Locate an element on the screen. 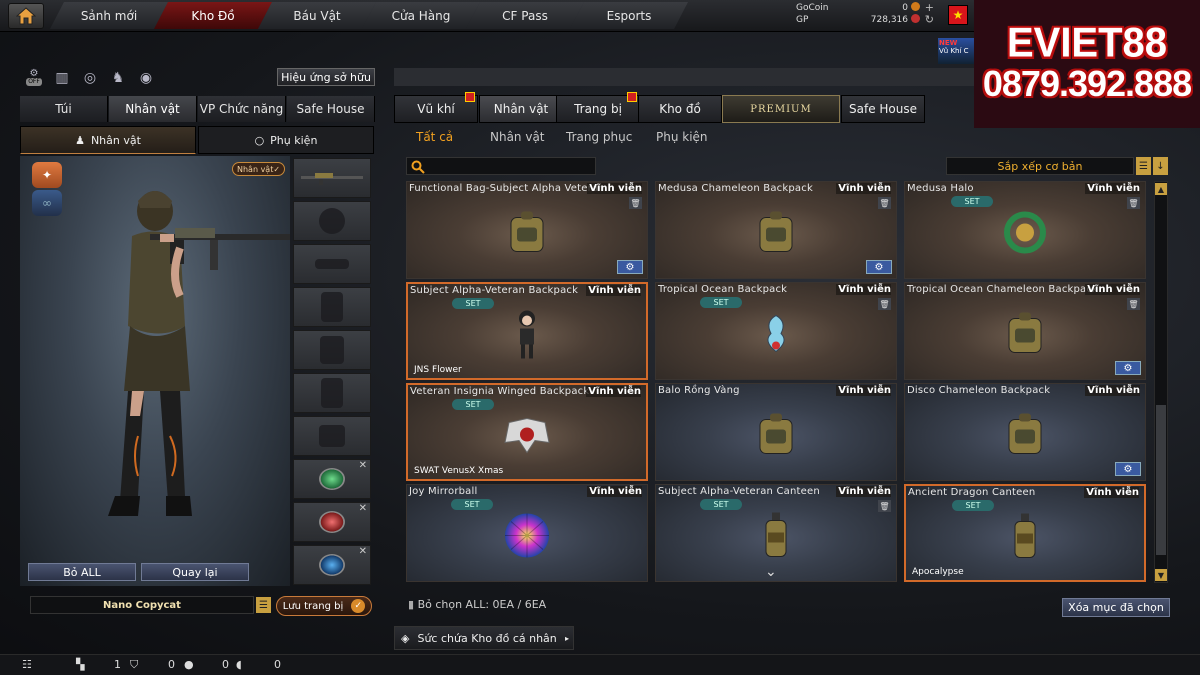 The height and width of the screenshot is (675, 1200). right-tab-character: Nhân vật is located at coordinates (521, 109).